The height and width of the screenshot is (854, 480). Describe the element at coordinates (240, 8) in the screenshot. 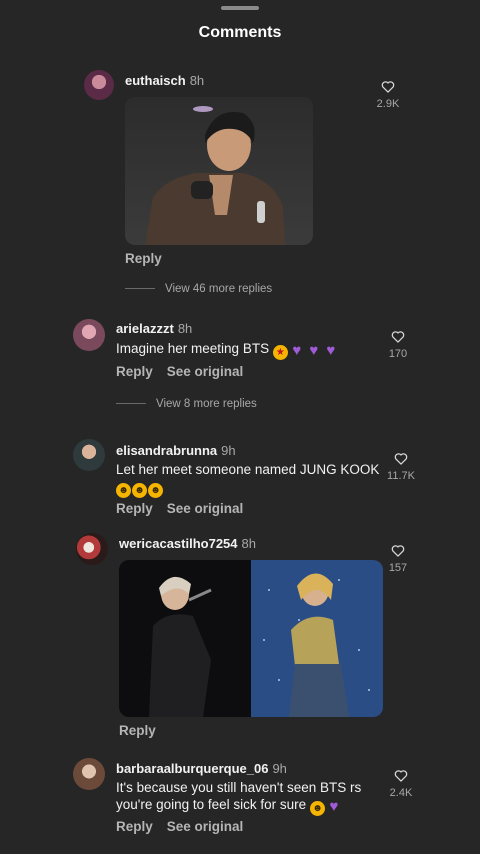

I see `drag-handle` at that location.